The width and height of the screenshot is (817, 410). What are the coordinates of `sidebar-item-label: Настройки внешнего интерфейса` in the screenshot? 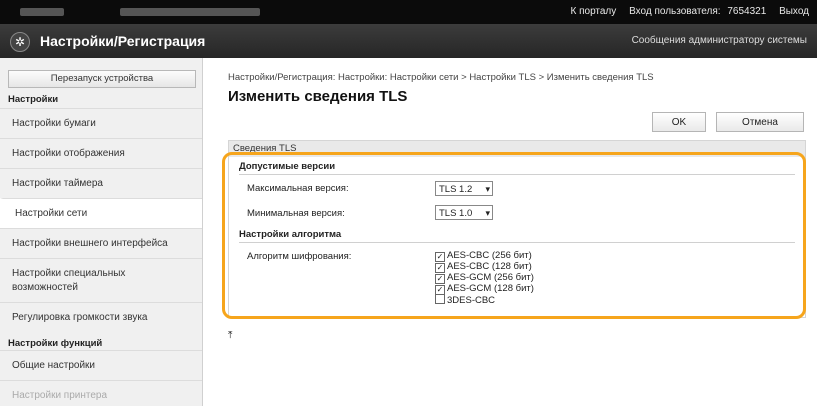 It's located at (90, 243).